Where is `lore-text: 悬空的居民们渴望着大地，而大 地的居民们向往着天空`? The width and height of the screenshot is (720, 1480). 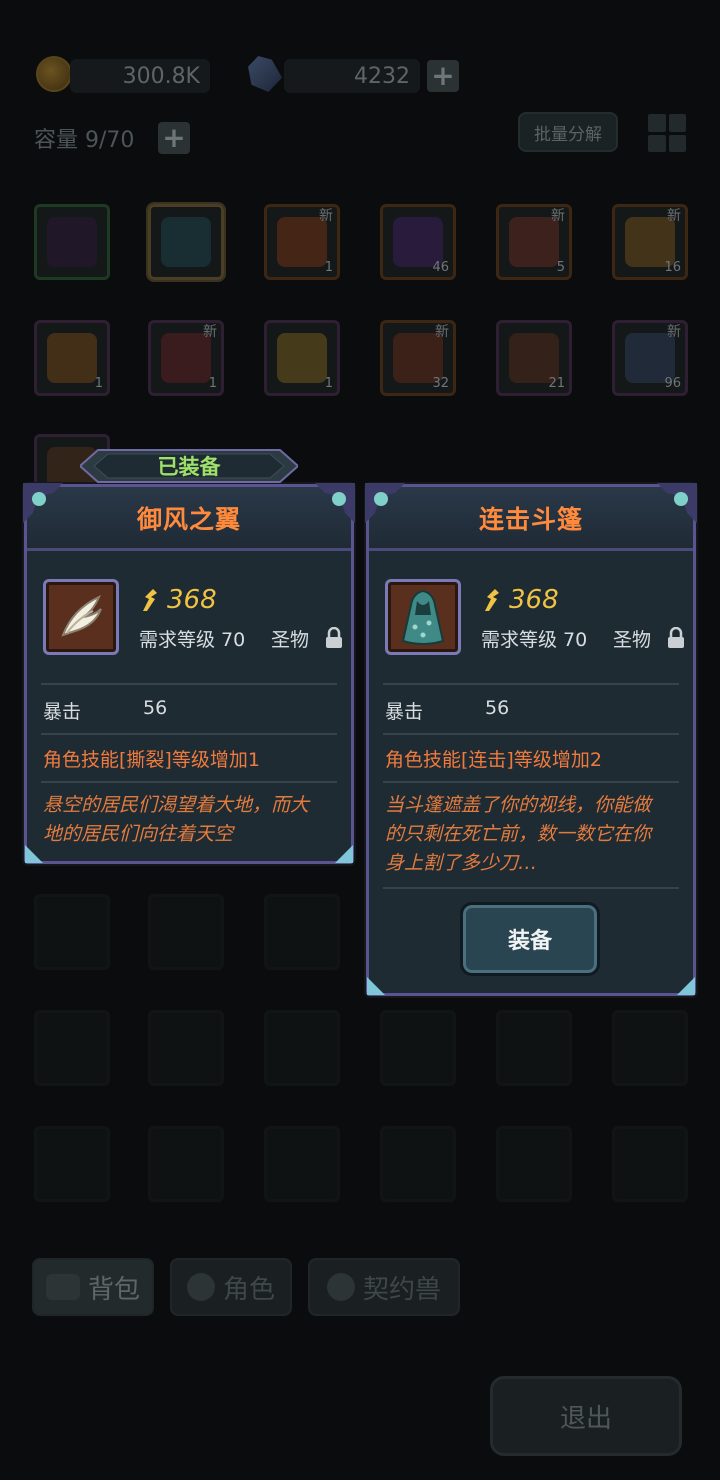
lore-text: 悬空的居民们渴望着大地，而大 地的居民们向往着天空 is located at coordinates (176, 819).